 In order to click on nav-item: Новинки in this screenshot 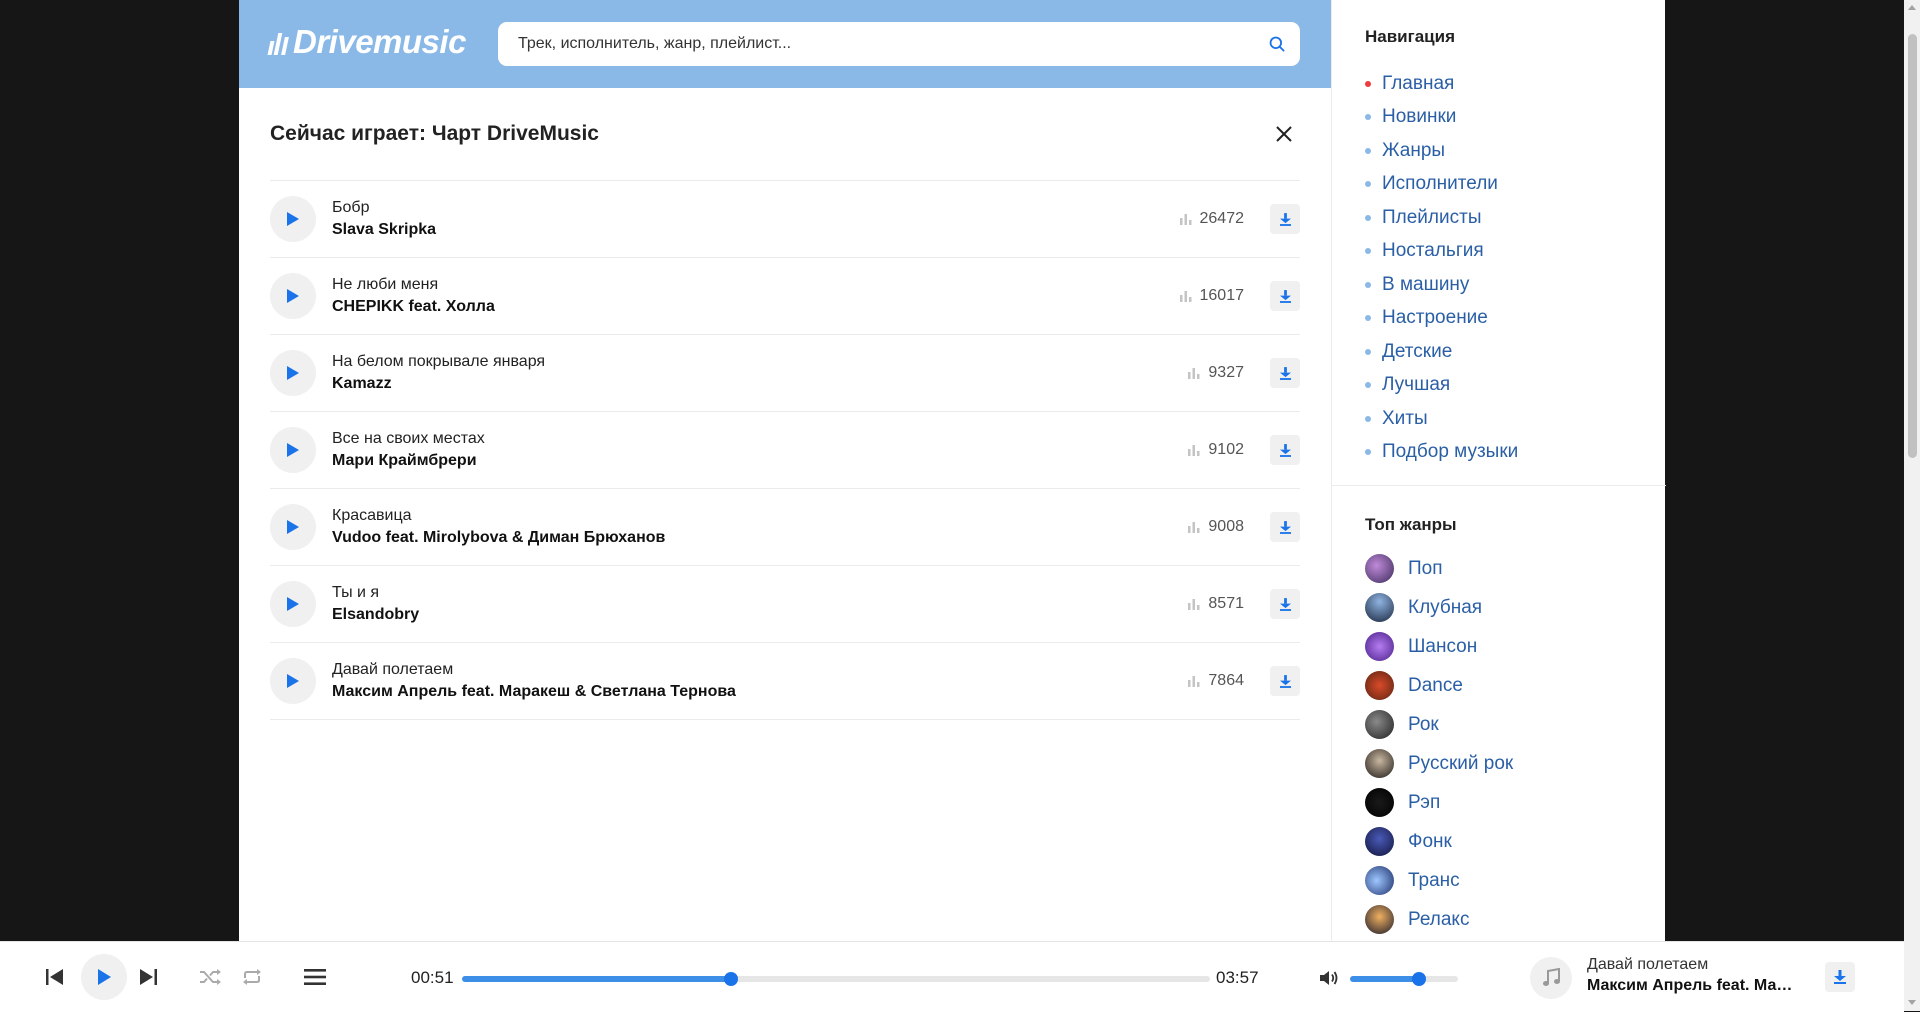, I will do `click(1441, 118)`.